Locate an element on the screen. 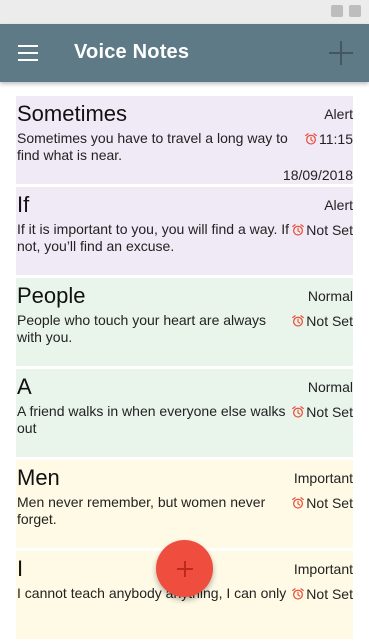  note-alarm-text: 11:15 is located at coordinates (336, 139).